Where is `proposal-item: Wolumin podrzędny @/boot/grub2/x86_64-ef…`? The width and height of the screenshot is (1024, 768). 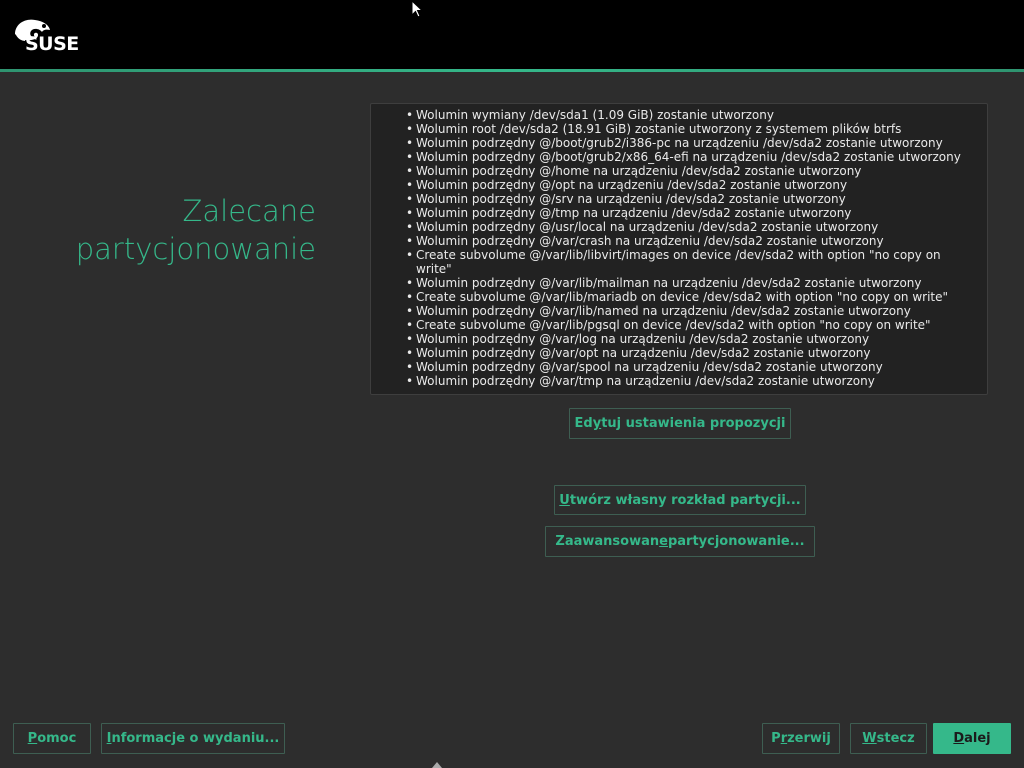
proposal-item: Wolumin podrzędny @/boot/grub2/x86_64-ef… is located at coordinates (691, 157).